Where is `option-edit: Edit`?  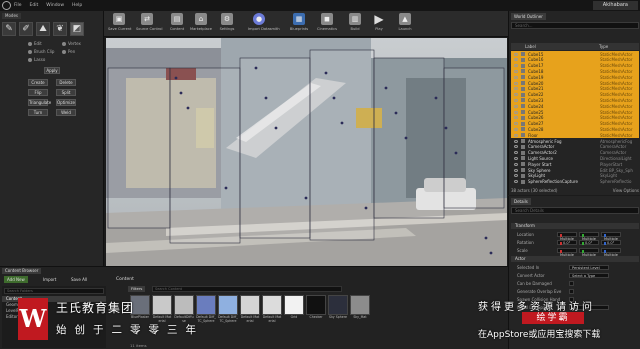 option-edit: Edit is located at coordinates (35, 43).